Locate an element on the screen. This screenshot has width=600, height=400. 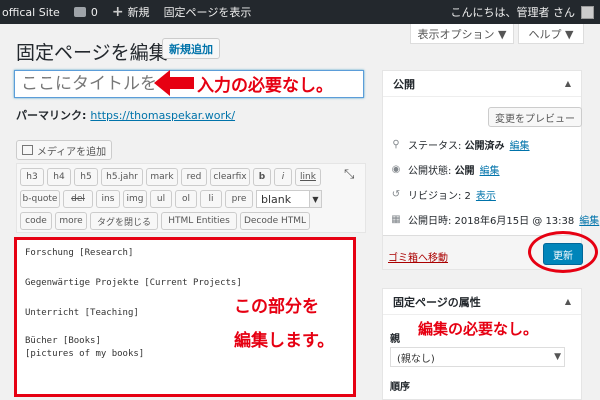
page-title: 固定ページを編集 is located at coordinates (92, 53).